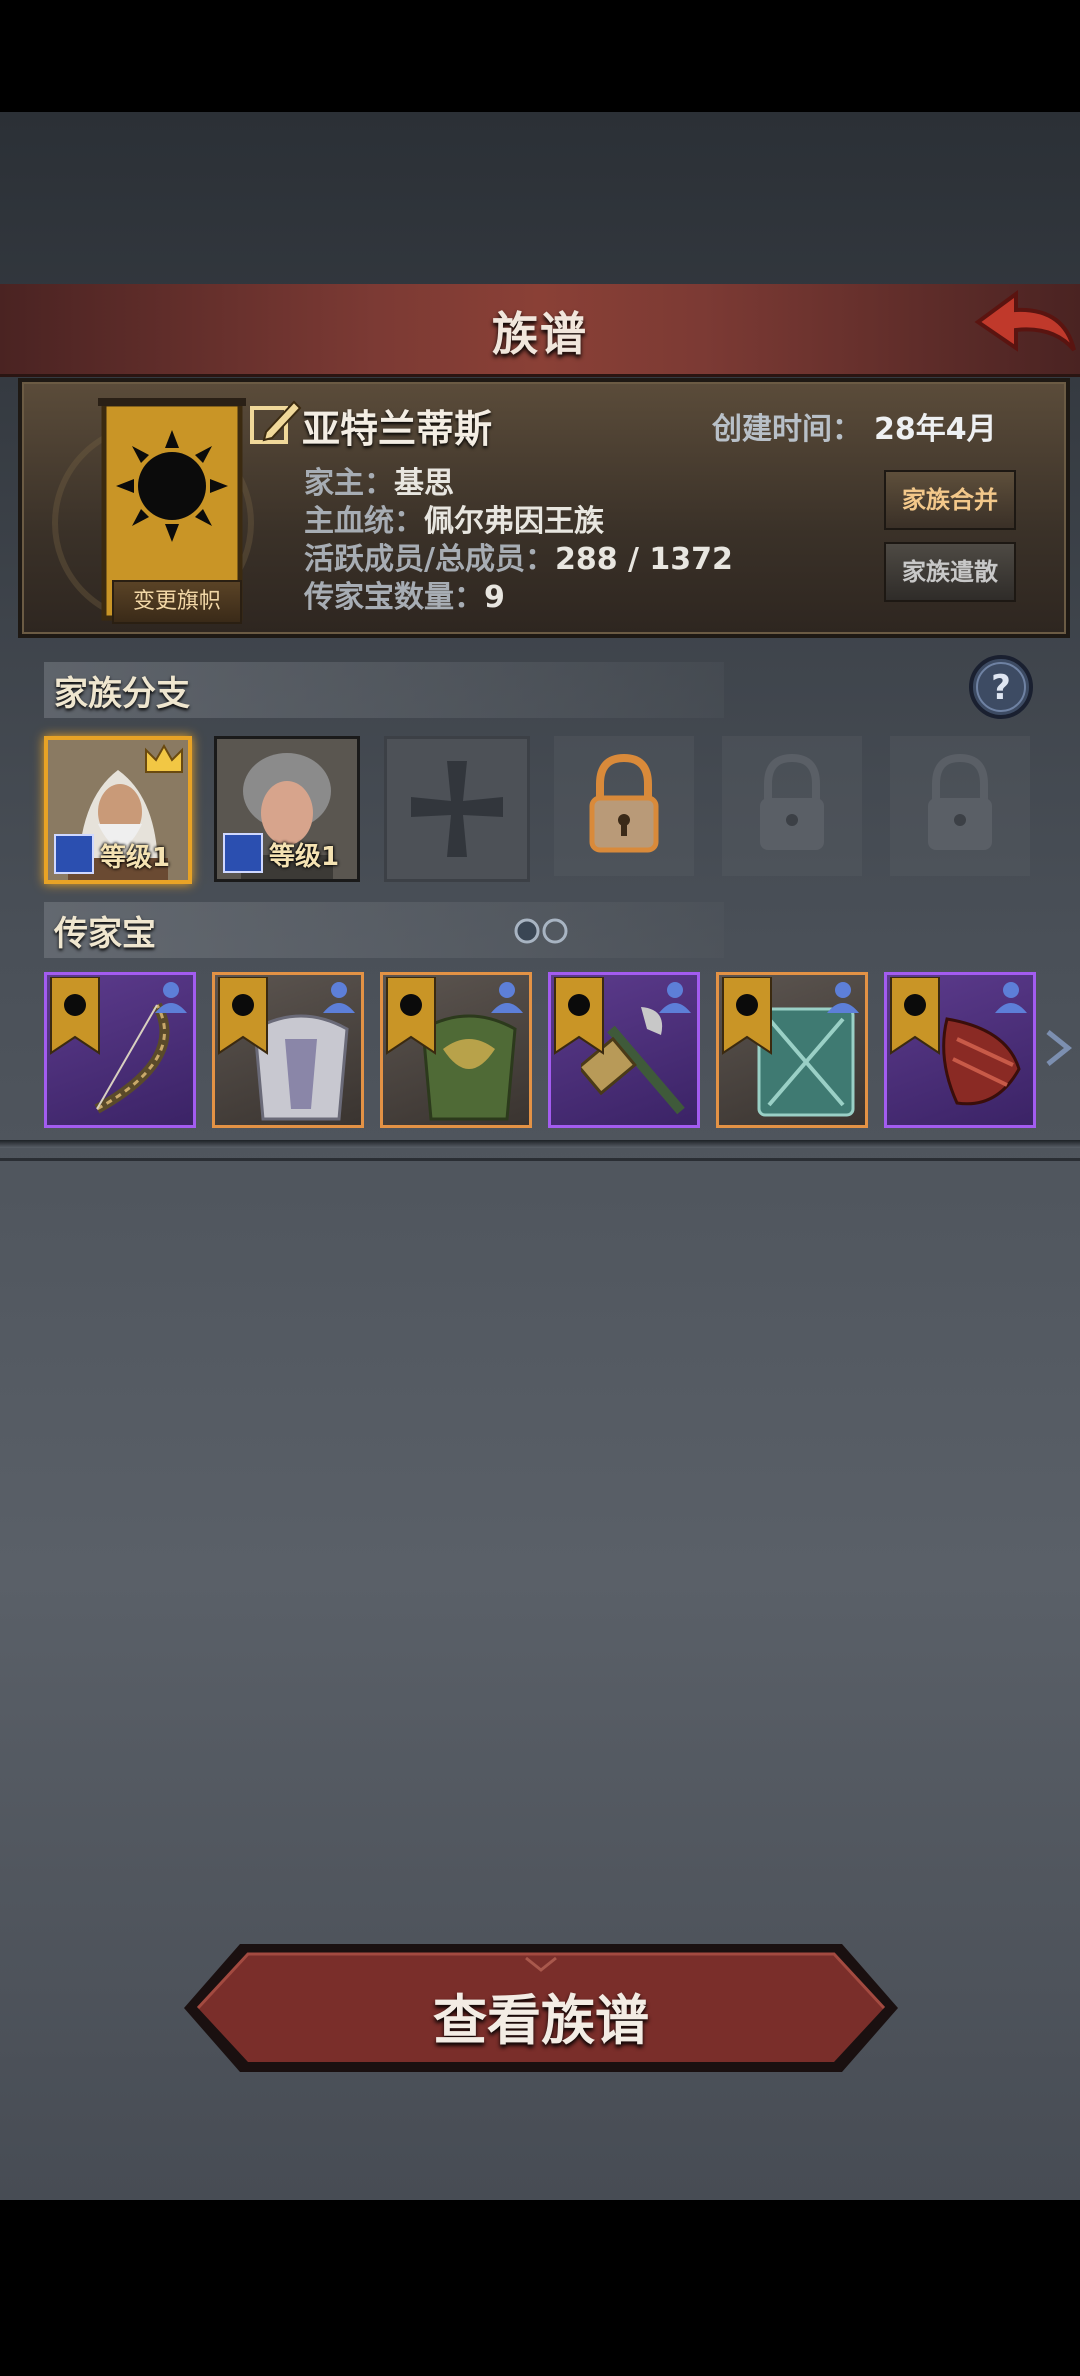 This screenshot has height=2376, width=1080. What do you see at coordinates (275, 423) in the screenshot?
I see `edit-name-icon` at bounding box center [275, 423].